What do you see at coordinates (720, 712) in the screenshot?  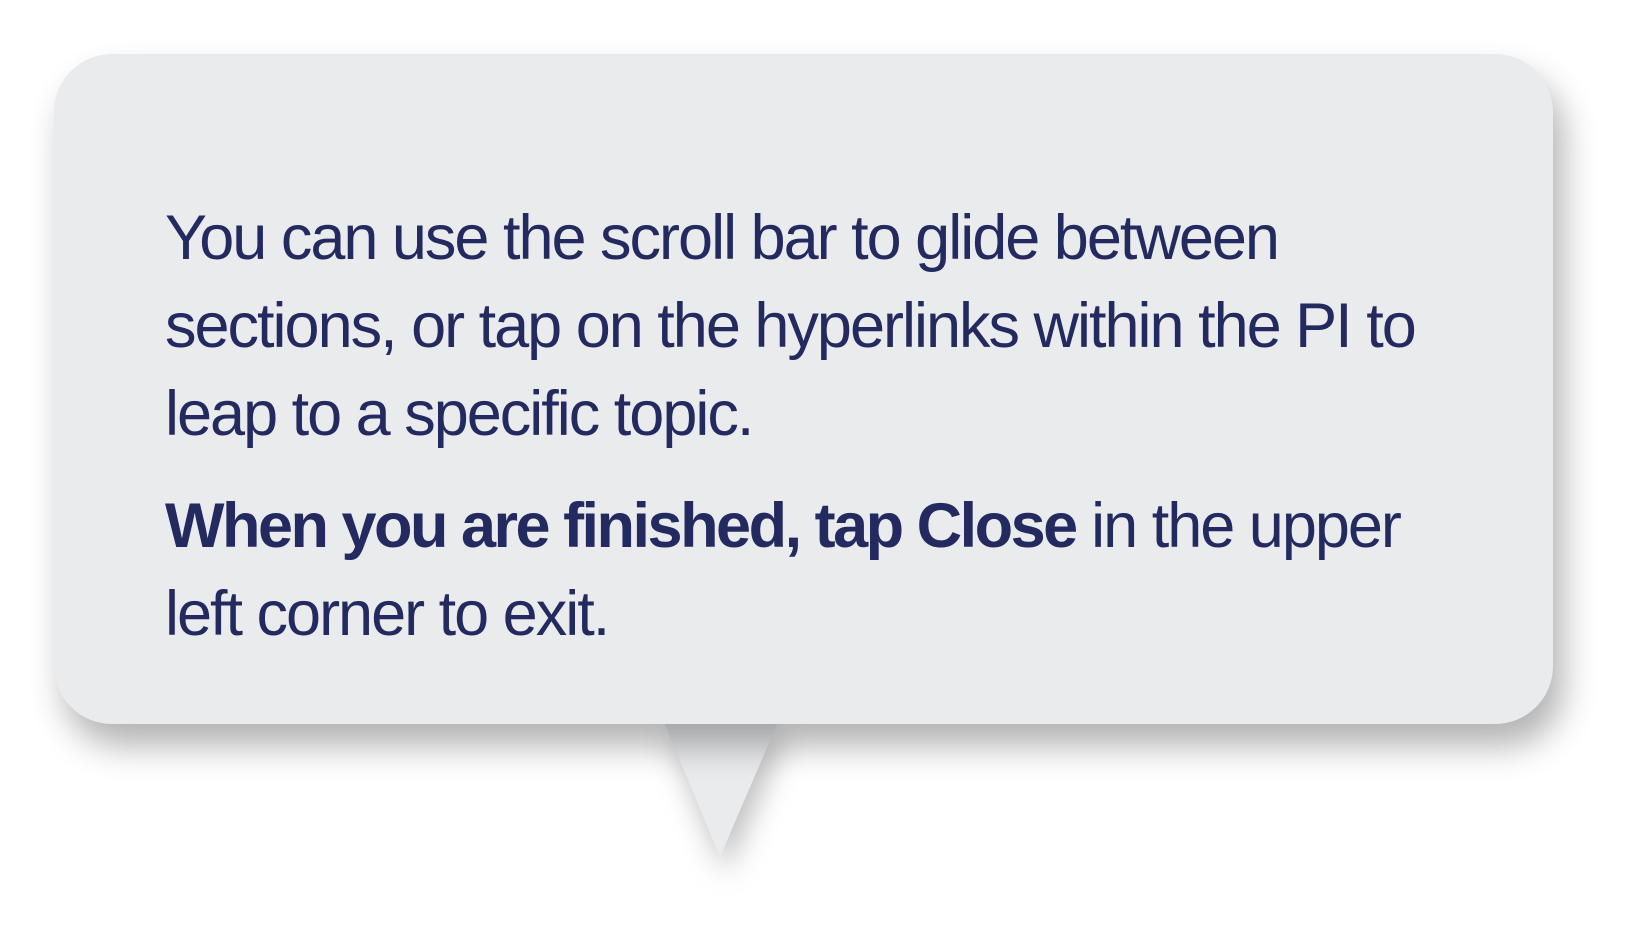 I see `callout-tail-join` at bounding box center [720, 712].